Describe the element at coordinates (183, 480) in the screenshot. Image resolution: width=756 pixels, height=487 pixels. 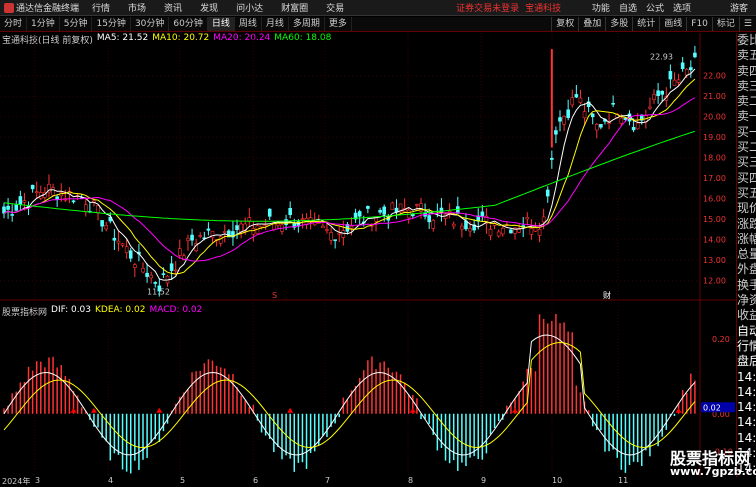
I see `date-tick: 5` at that location.